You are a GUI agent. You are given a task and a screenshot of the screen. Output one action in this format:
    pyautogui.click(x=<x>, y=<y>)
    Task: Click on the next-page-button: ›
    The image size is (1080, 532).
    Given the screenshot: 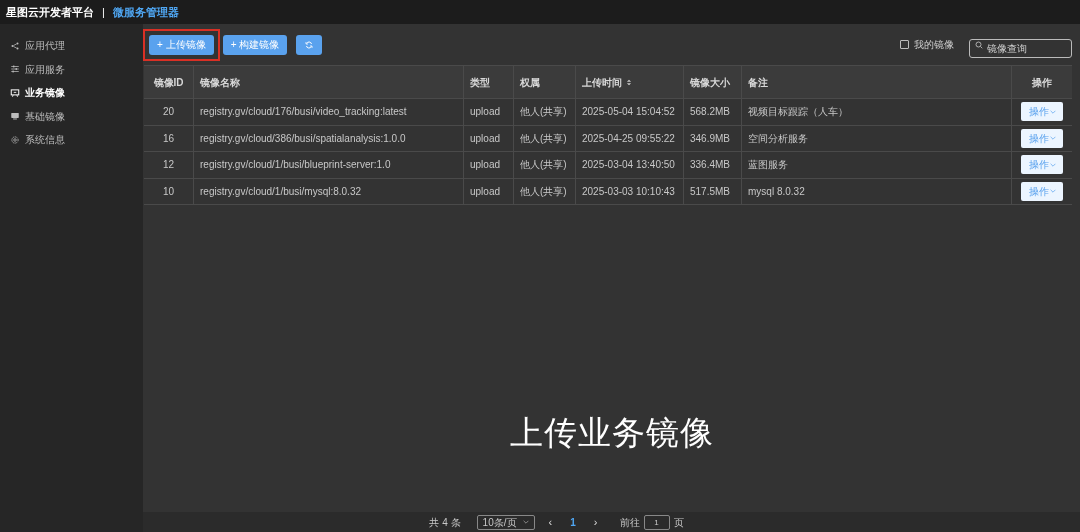 What is the action you would take?
    pyautogui.click(x=595, y=522)
    